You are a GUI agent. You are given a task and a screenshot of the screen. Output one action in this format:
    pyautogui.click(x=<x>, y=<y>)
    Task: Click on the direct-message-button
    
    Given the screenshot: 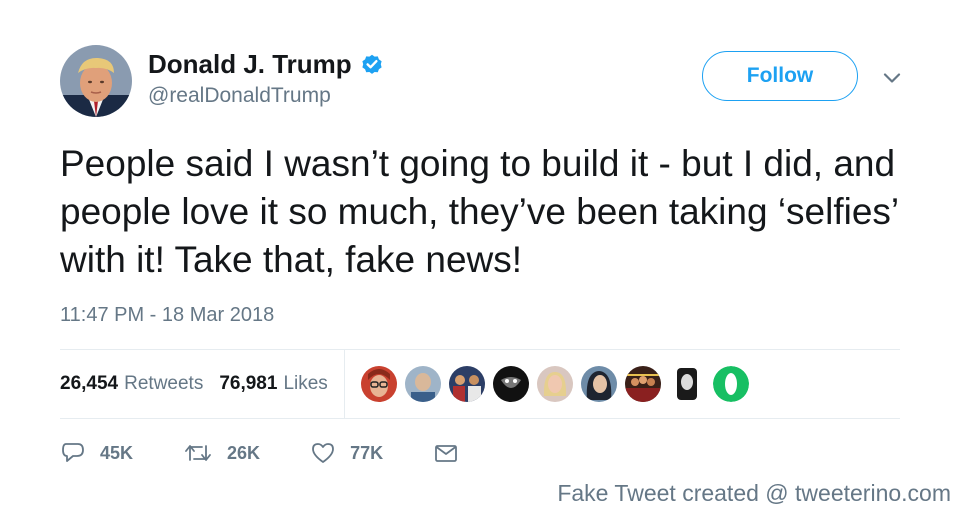 What is the action you would take?
    pyautogui.click(x=446, y=453)
    